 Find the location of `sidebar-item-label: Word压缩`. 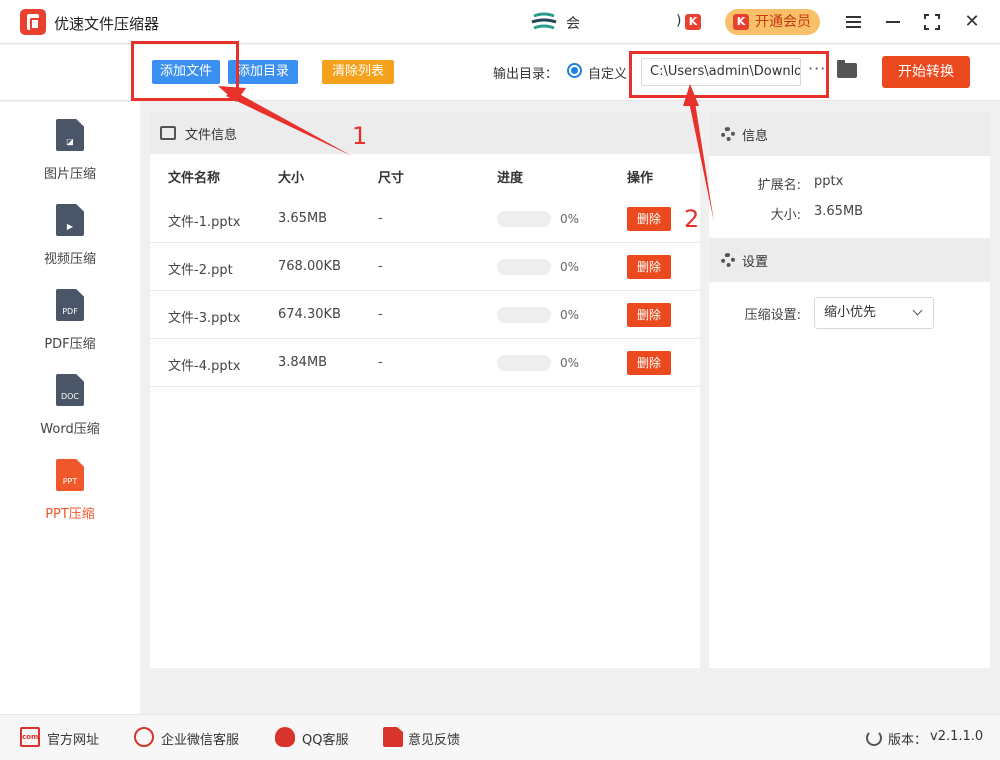

sidebar-item-label: Word压缩 is located at coordinates (70, 429).